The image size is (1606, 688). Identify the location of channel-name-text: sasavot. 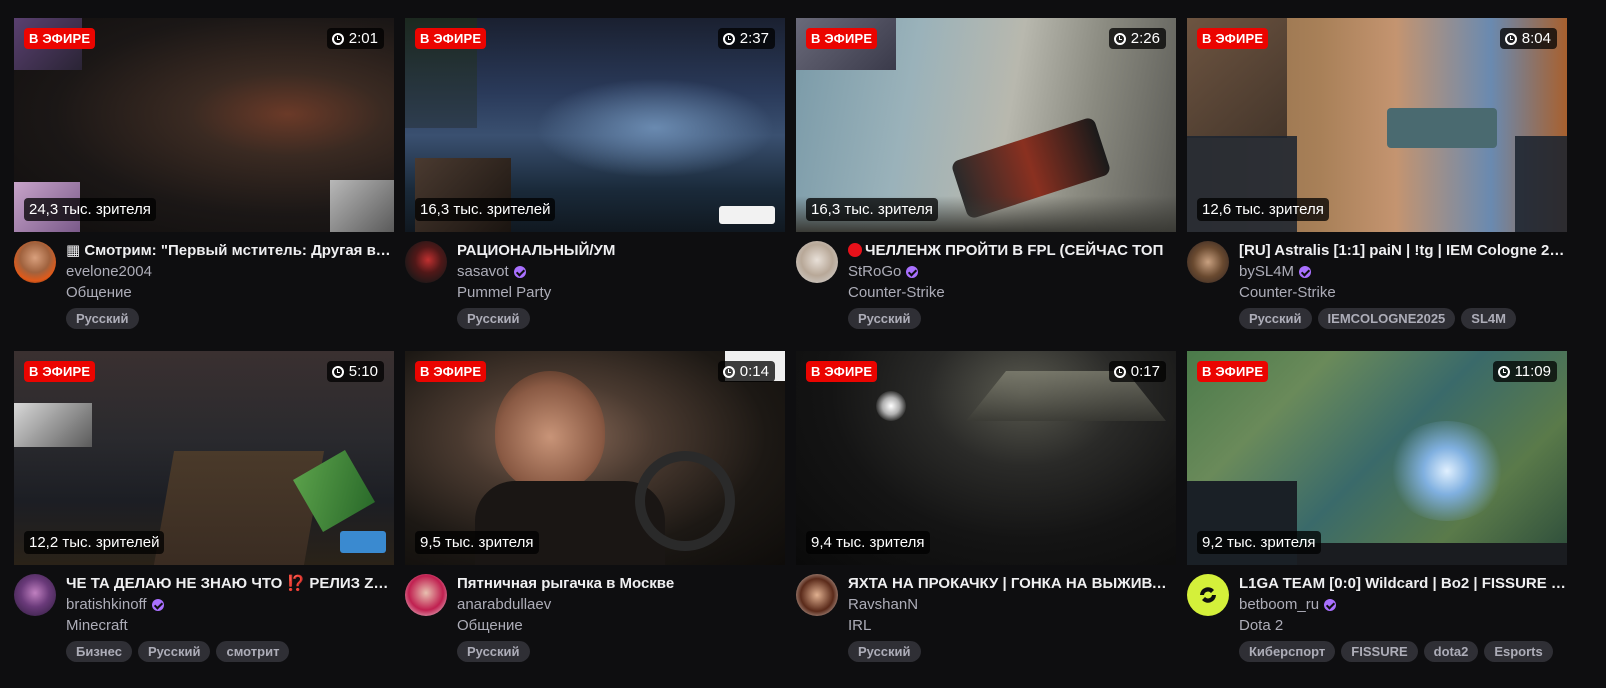
(483, 271).